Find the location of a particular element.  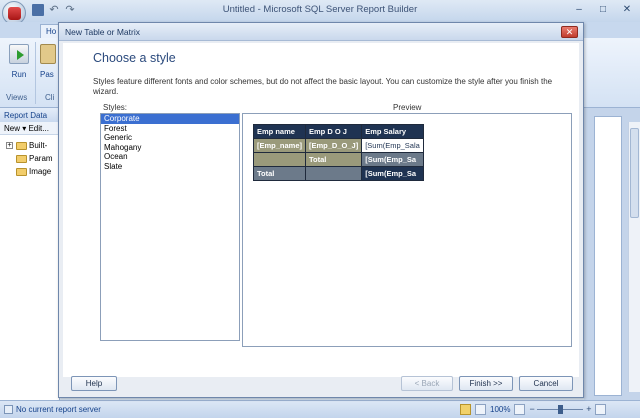

preview-subtotal-row: Total [Sum(Emp_Sa is located at coordinates (338, 159).